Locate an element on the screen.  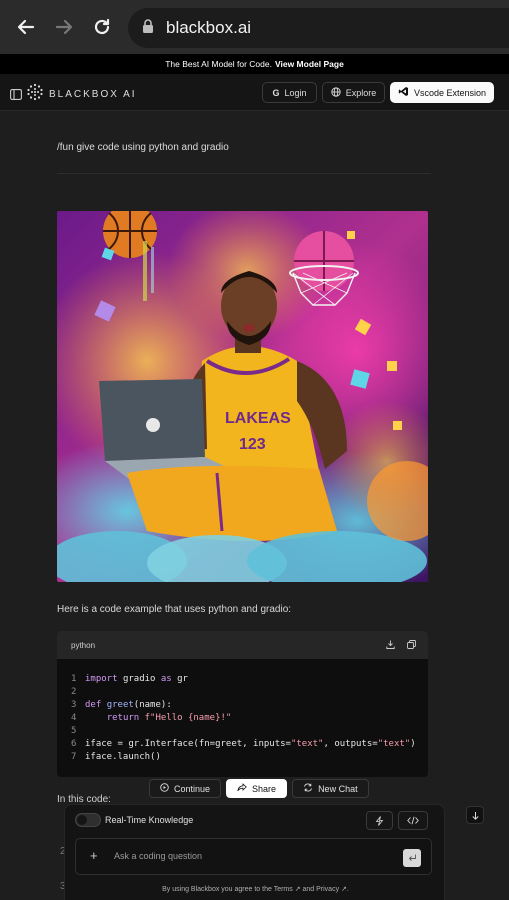
view-model-link: View Model Page is located at coordinates (309, 64).